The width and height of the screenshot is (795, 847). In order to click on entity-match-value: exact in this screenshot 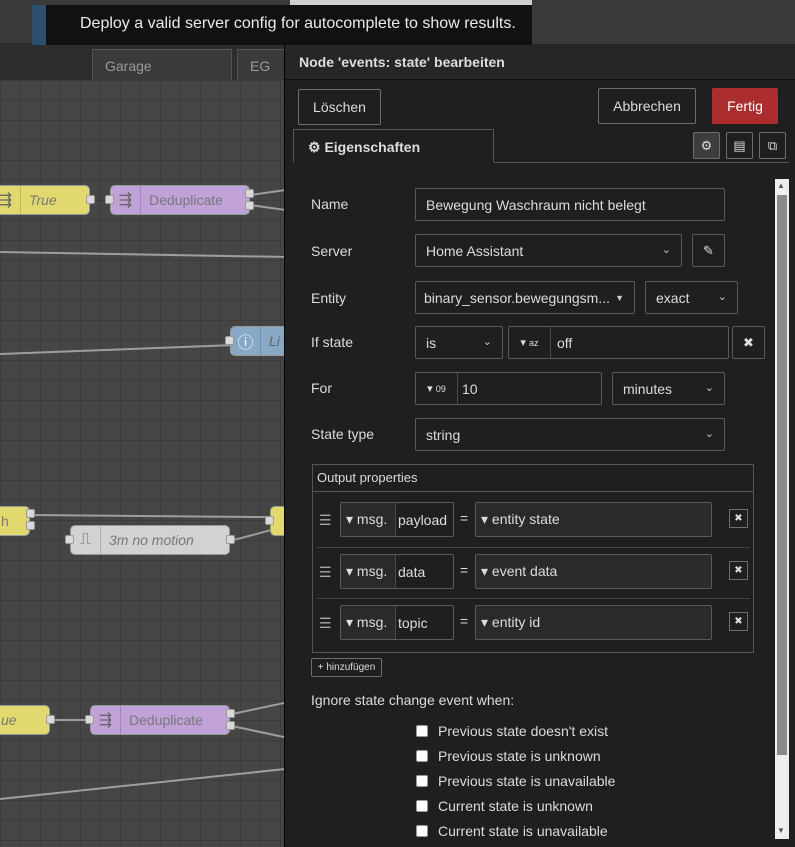, I will do `click(673, 298)`.